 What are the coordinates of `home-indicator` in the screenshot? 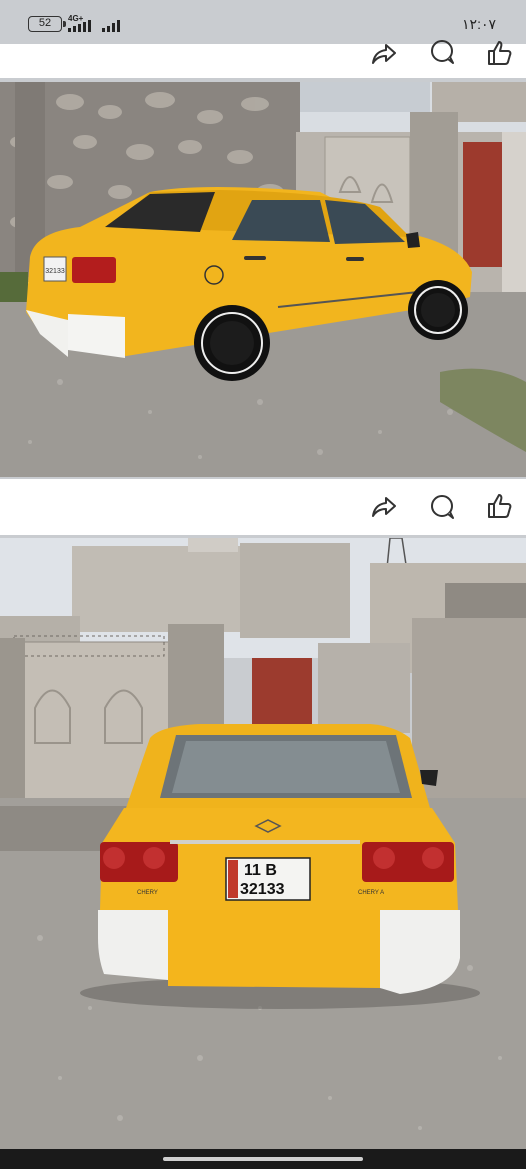 It's located at (263, 1159).